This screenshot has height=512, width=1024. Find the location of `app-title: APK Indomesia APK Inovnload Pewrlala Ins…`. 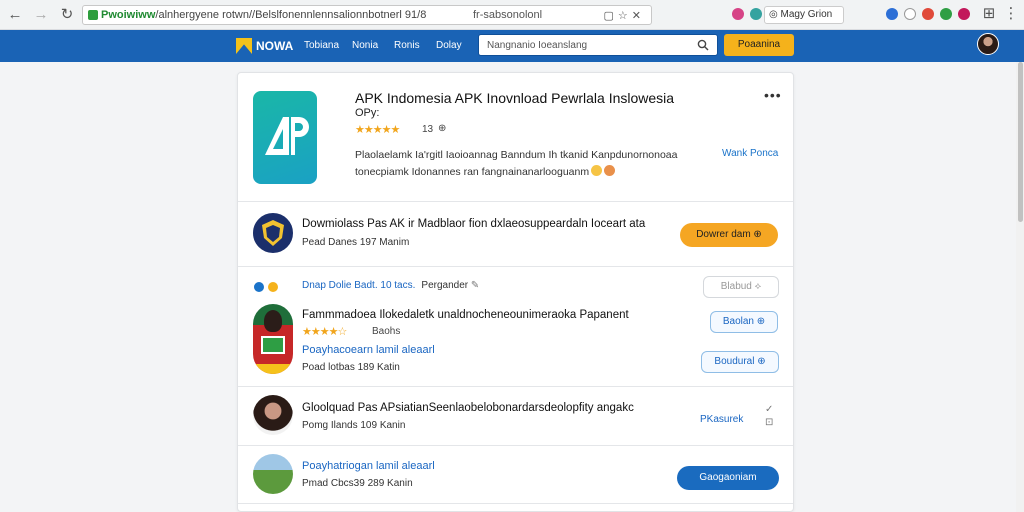

app-title: APK Indomesia APK Inovnload Pewrlala Ins… is located at coordinates (515, 98).